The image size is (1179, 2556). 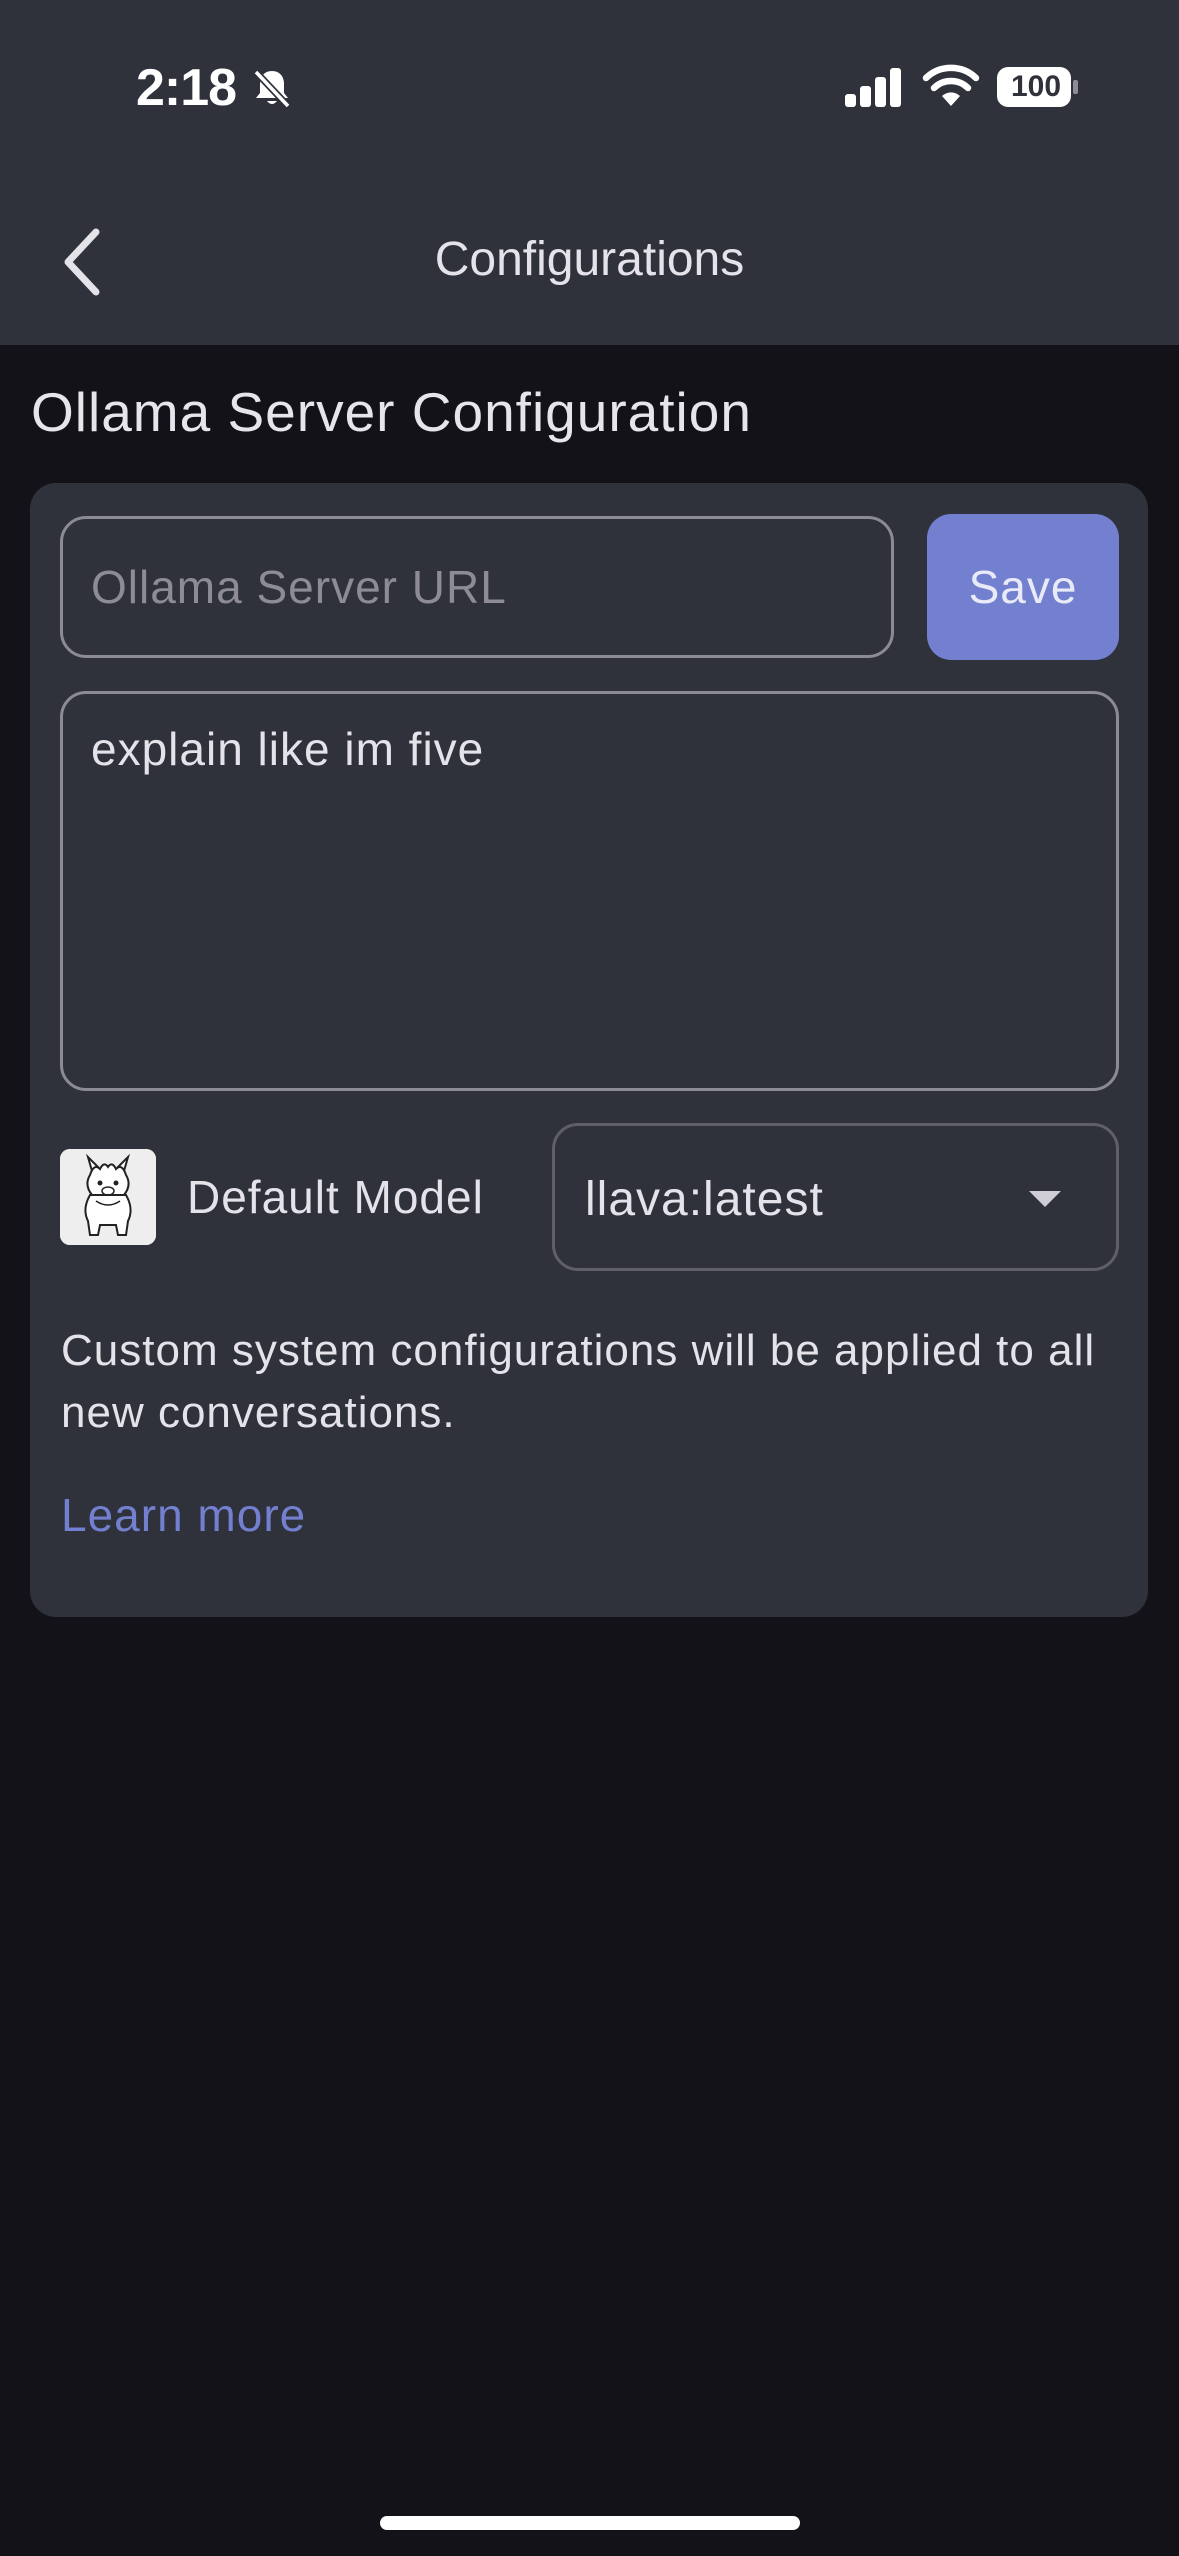 What do you see at coordinates (704, 1199) in the screenshot?
I see `model-dropdown-value: llava:latest` at bounding box center [704, 1199].